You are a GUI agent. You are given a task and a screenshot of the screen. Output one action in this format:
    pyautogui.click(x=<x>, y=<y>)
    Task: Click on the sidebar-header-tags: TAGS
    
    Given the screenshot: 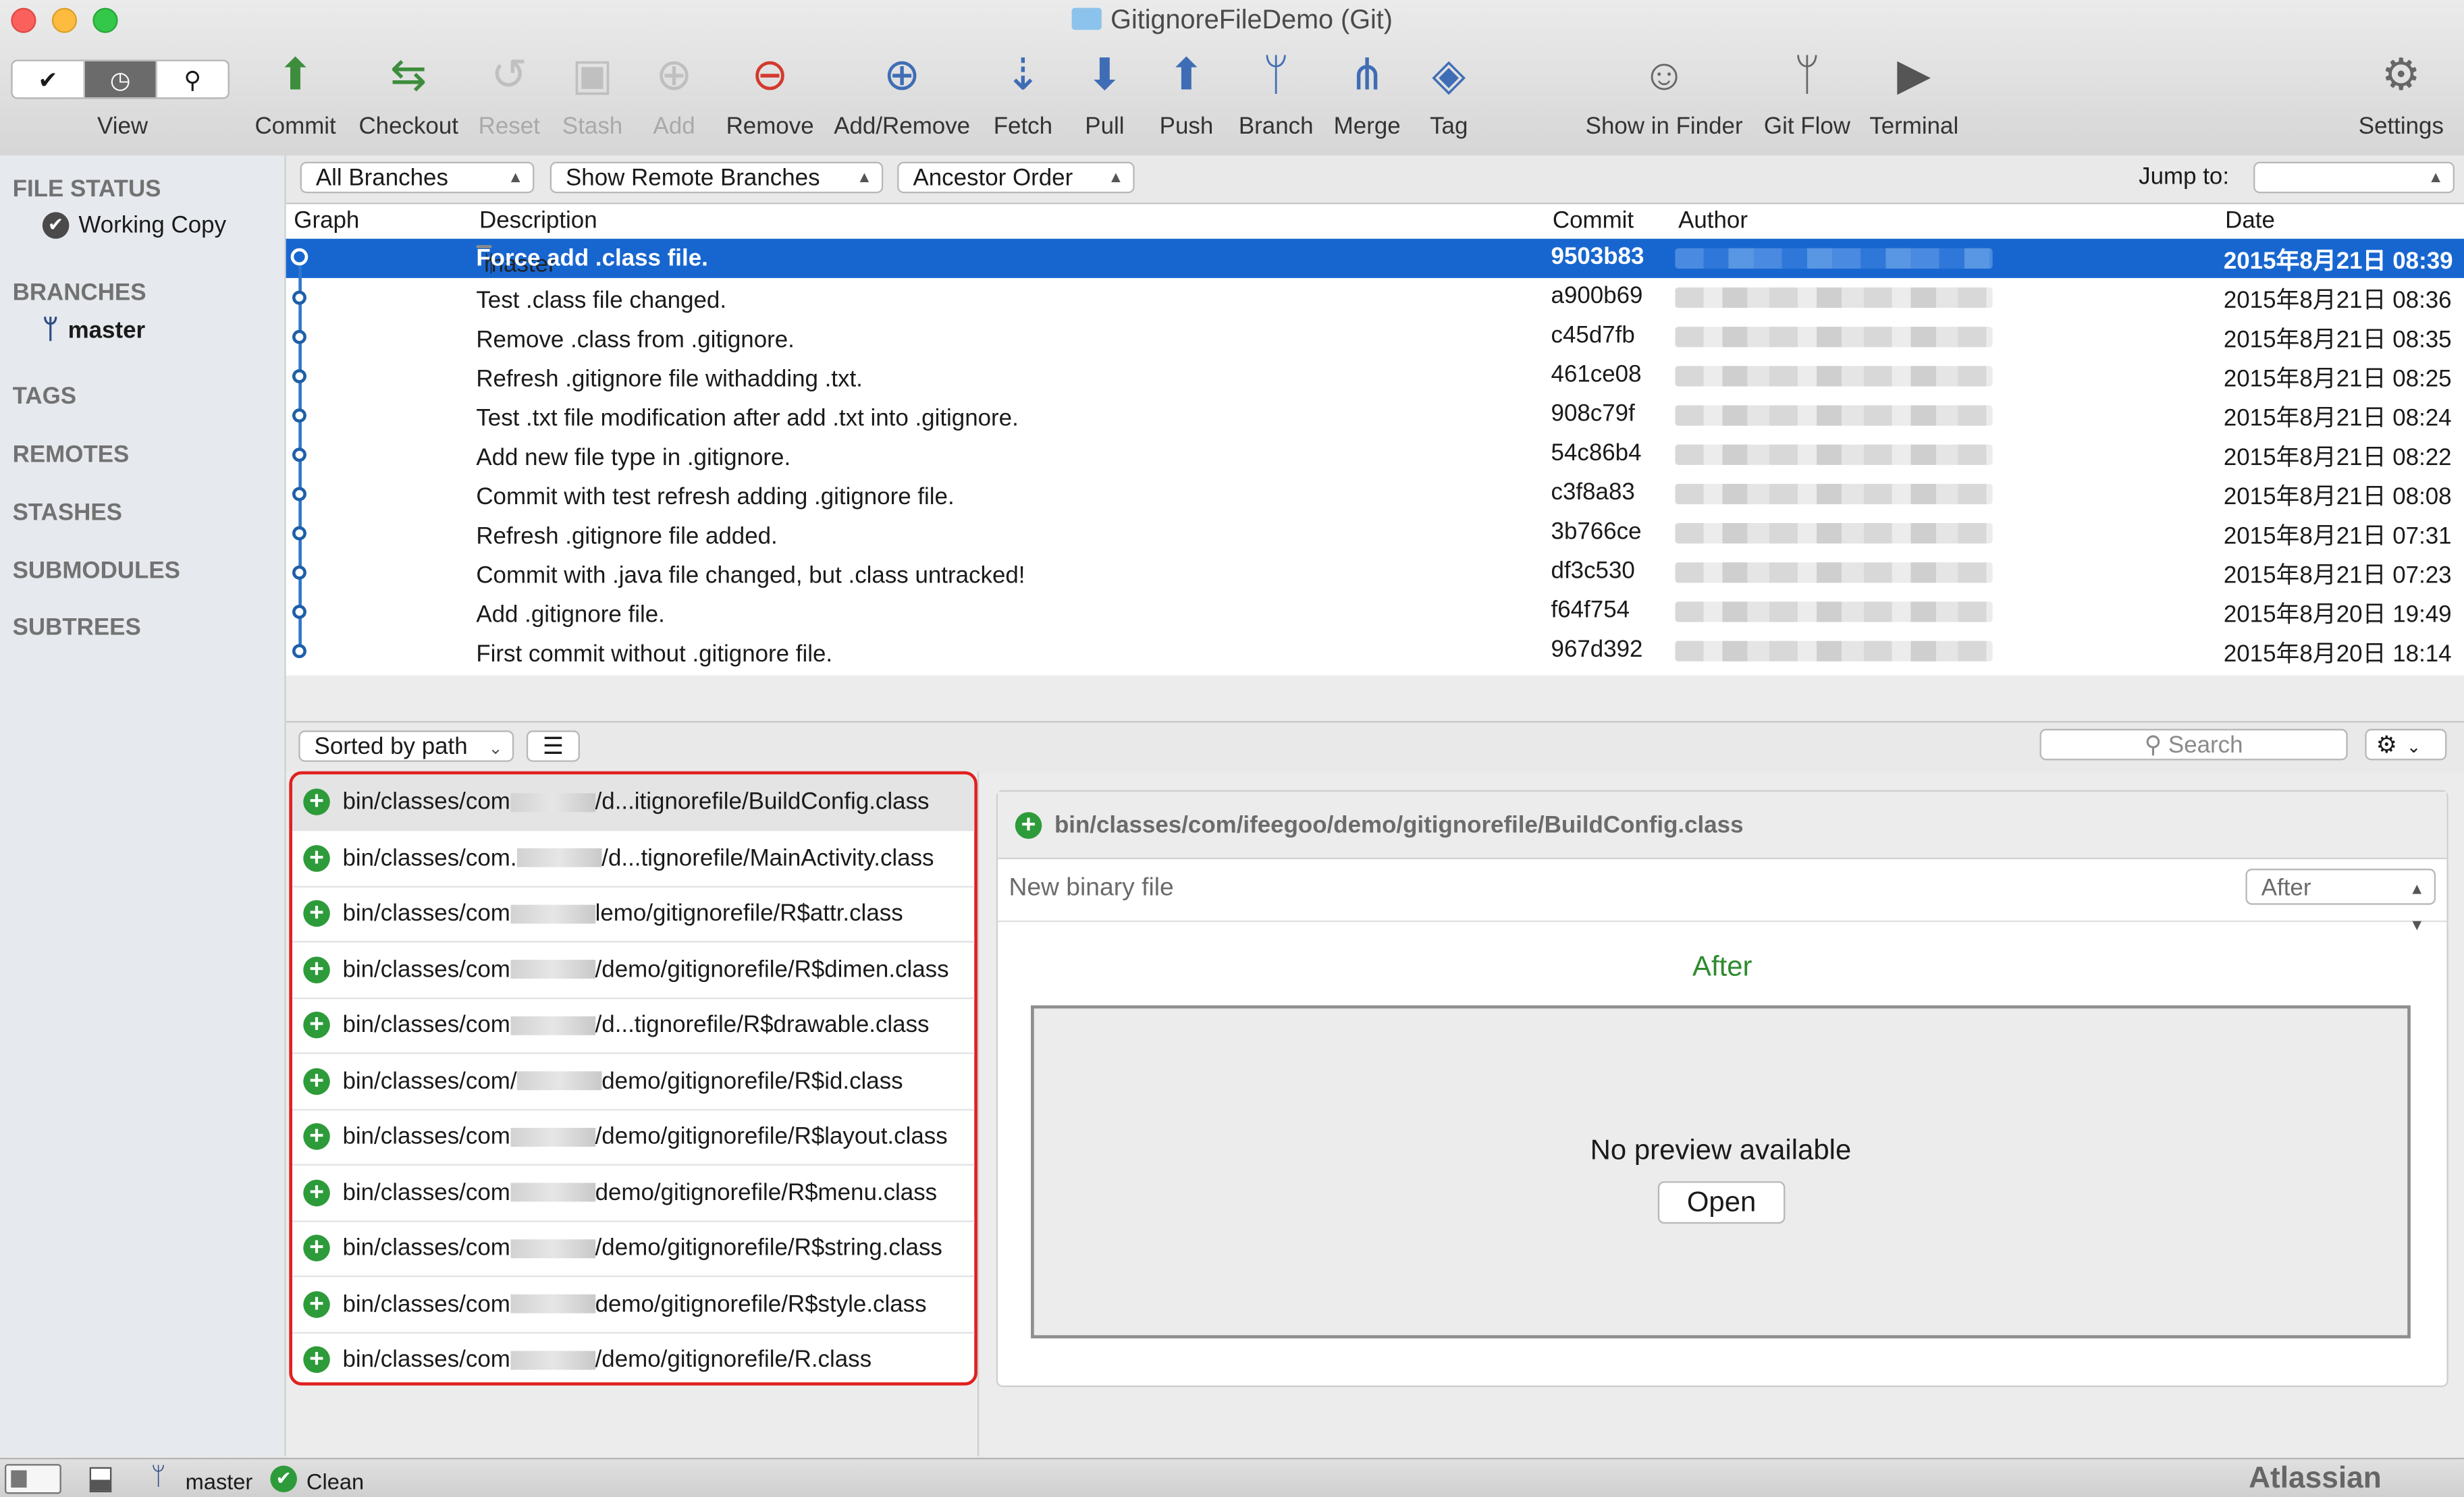 What is the action you would take?
    pyautogui.click(x=44, y=397)
    